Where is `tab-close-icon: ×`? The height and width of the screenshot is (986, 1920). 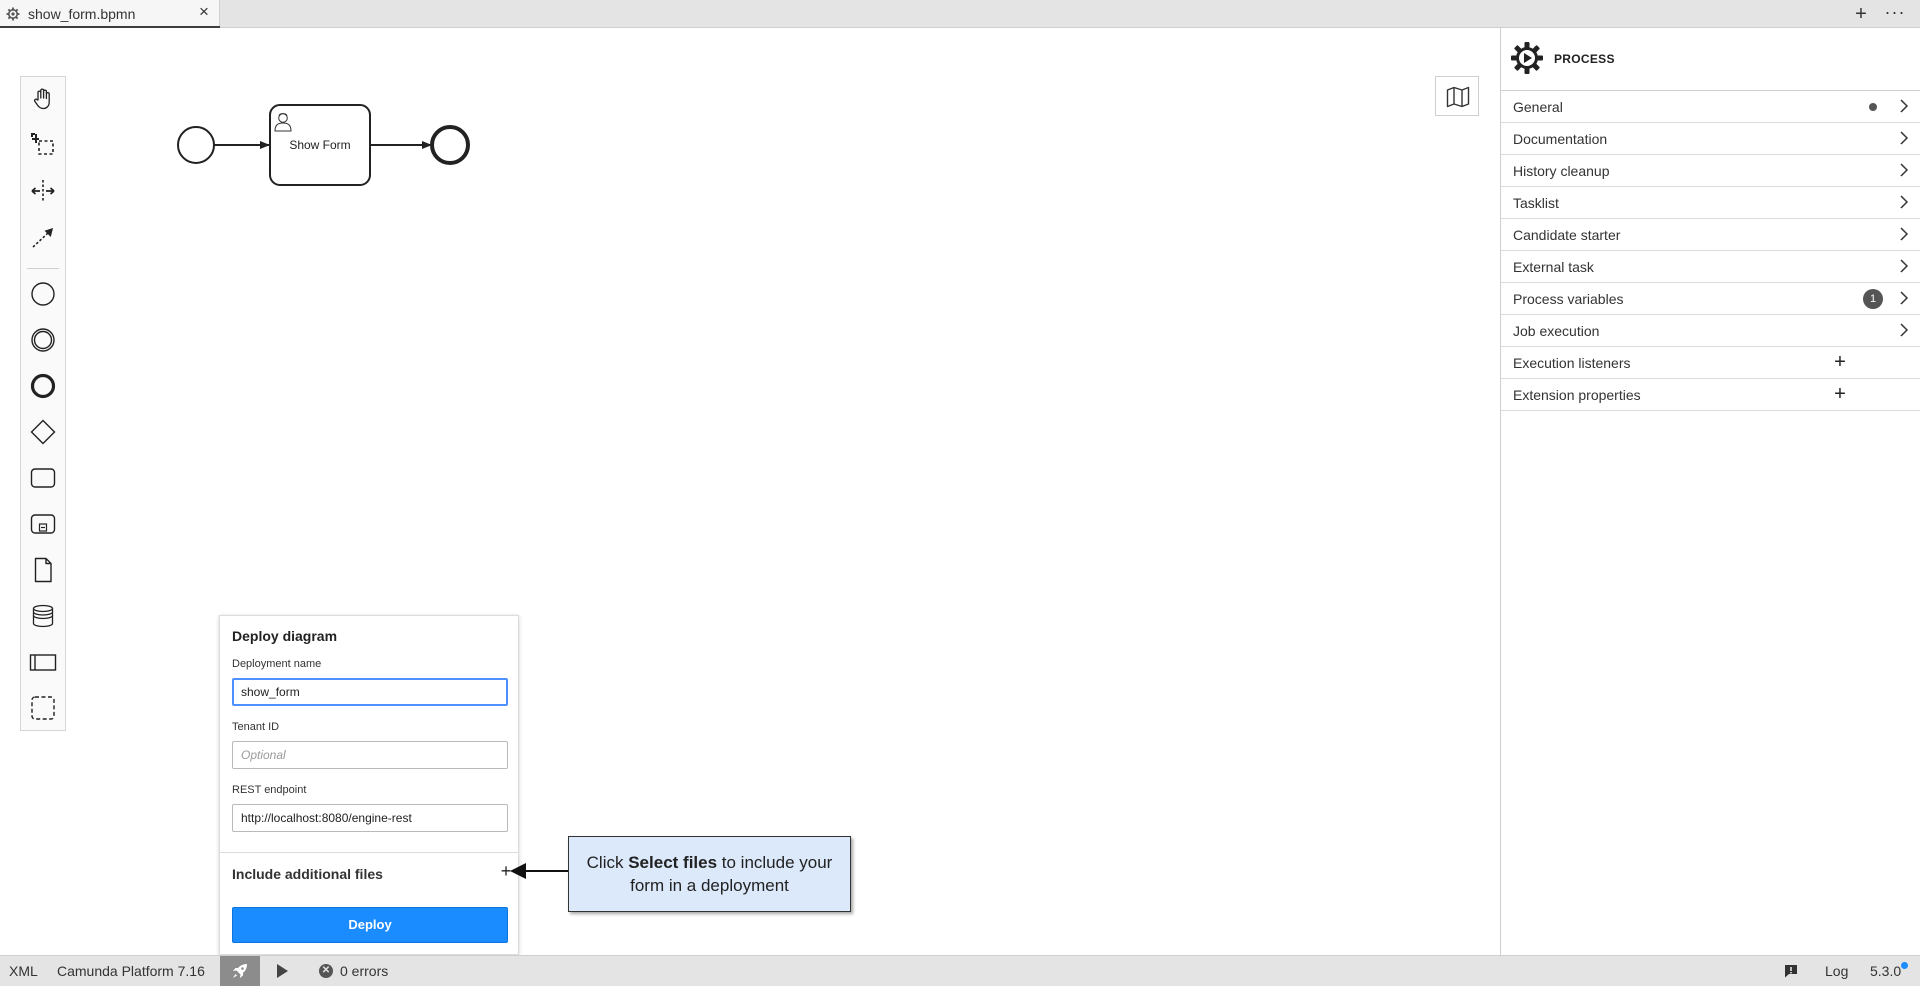
tab-close-icon: × is located at coordinates (204, 11).